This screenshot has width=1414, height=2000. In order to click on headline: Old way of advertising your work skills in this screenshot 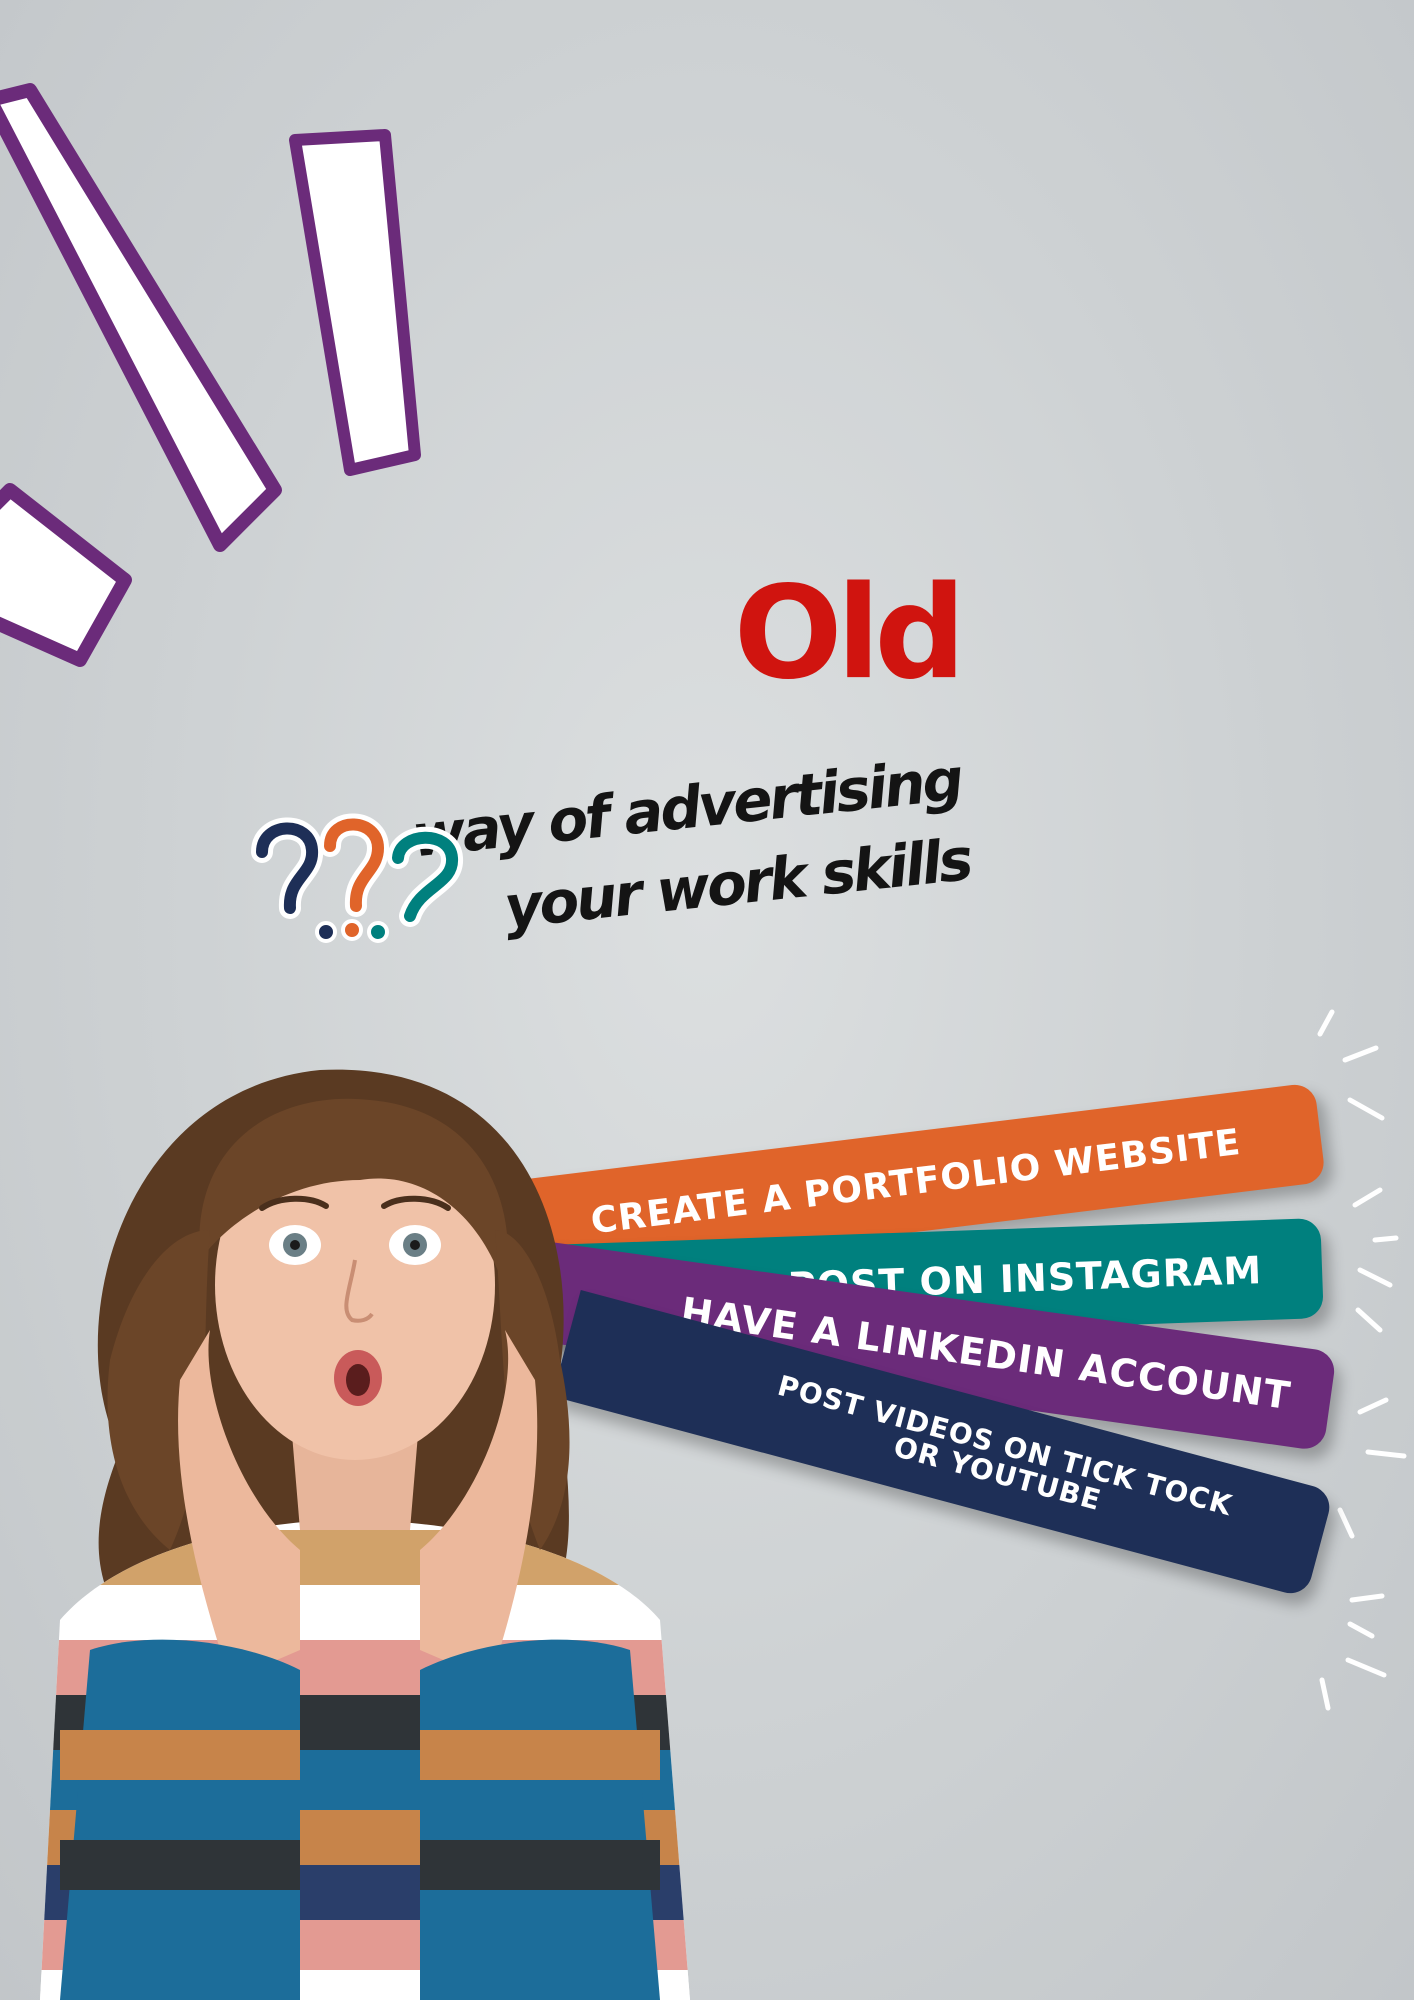, I will do `click(804, 750)`.